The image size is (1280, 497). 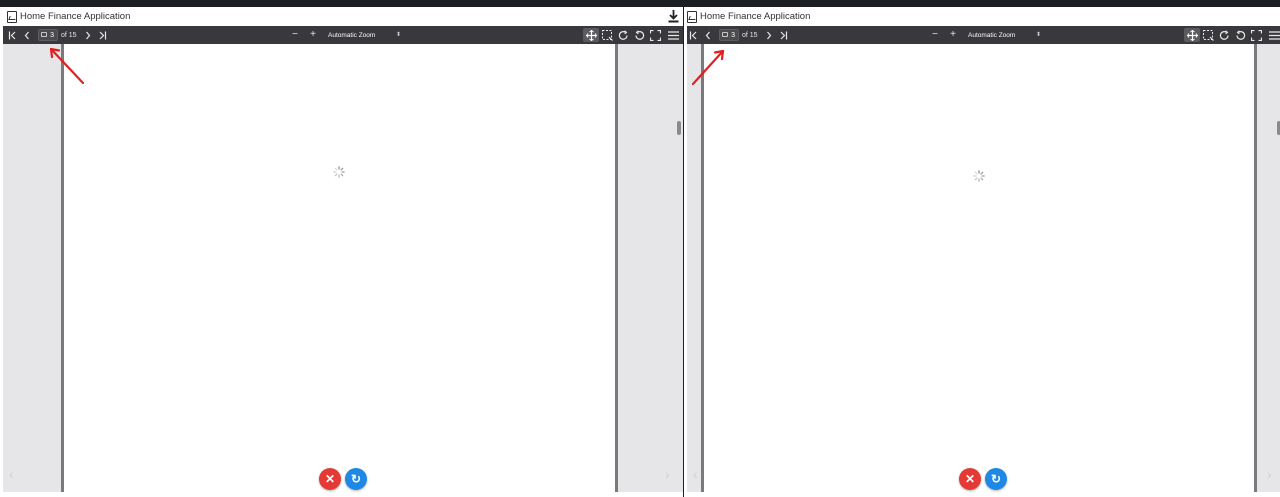 What do you see at coordinates (640, 3) in the screenshot?
I see `top-strip` at bounding box center [640, 3].